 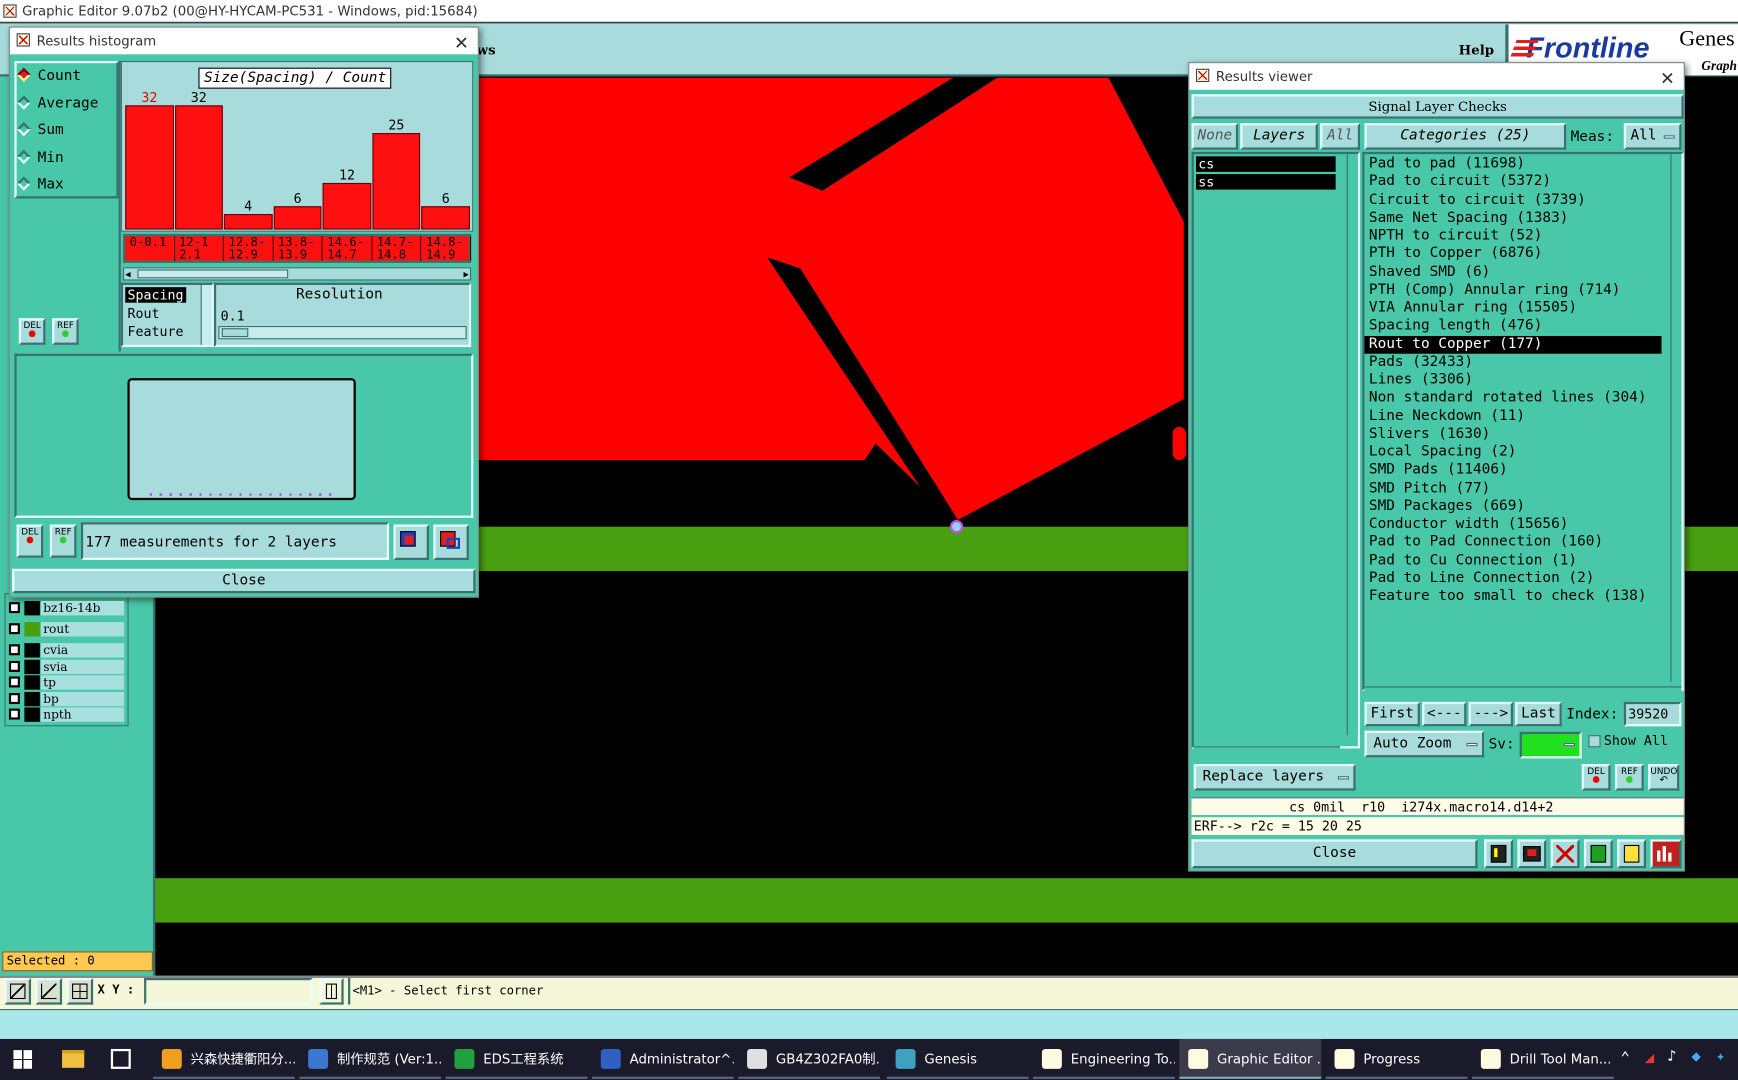 I want to click on mode-sum: Sum, so click(x=40, y=130).